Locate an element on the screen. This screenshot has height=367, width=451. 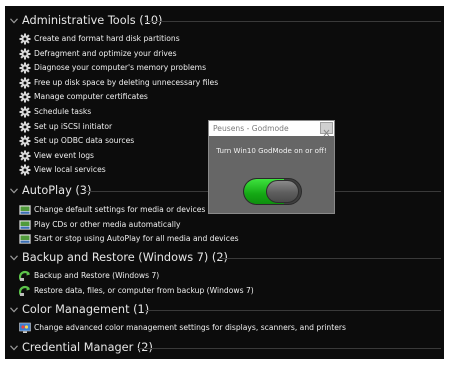
group-title: AutoPlay (3) is located at coordinates (57, 190).